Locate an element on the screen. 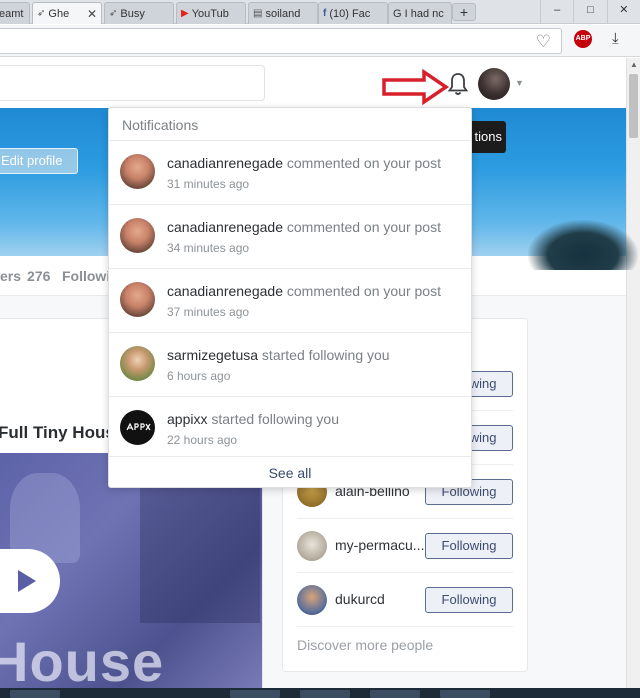 This screenshot has height=698, width=640. os-taskbar is located at coordinates (320, 693).